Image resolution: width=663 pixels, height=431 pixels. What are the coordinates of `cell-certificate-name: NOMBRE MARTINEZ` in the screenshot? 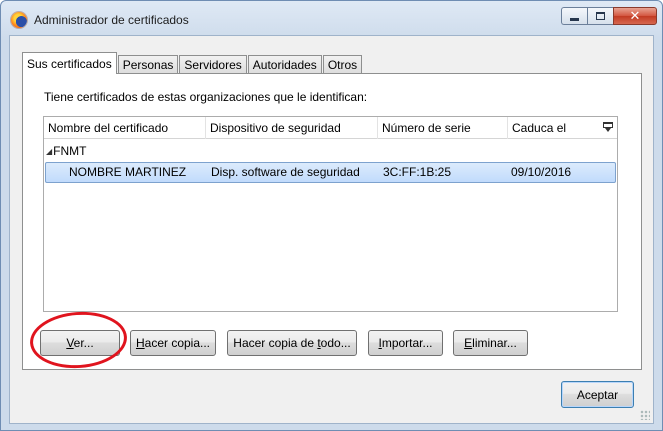 It's located at (128, 172).